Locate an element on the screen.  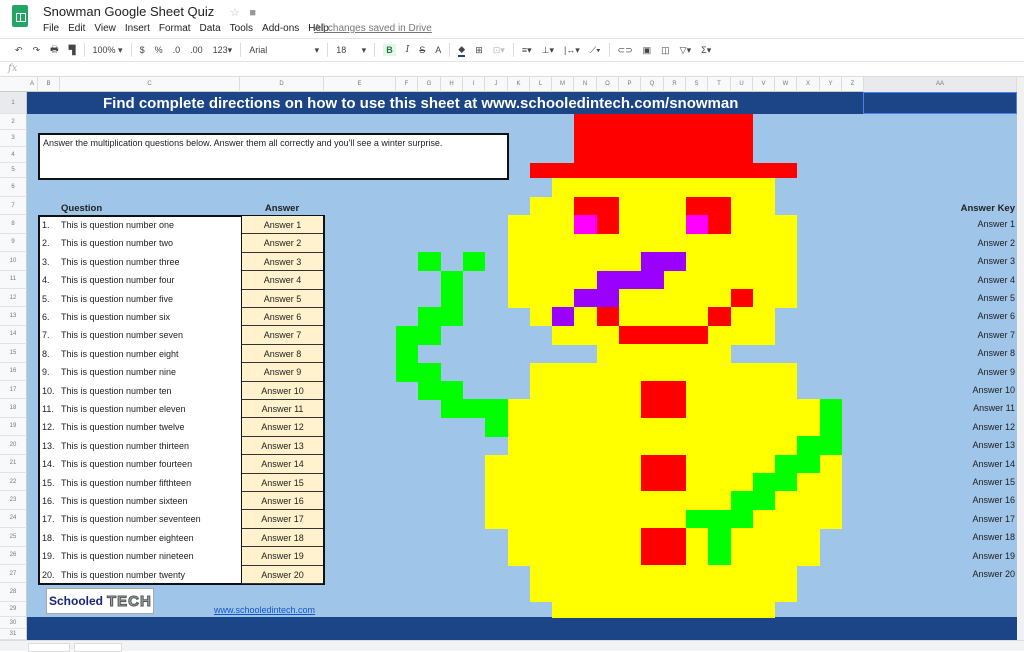
answer-input-cell: Answer 17 is located at coordinates (282, 519).